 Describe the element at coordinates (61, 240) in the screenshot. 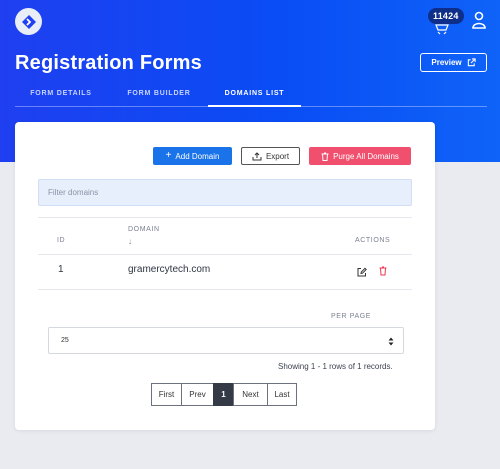

I see `column-header-id: ID` at that location.